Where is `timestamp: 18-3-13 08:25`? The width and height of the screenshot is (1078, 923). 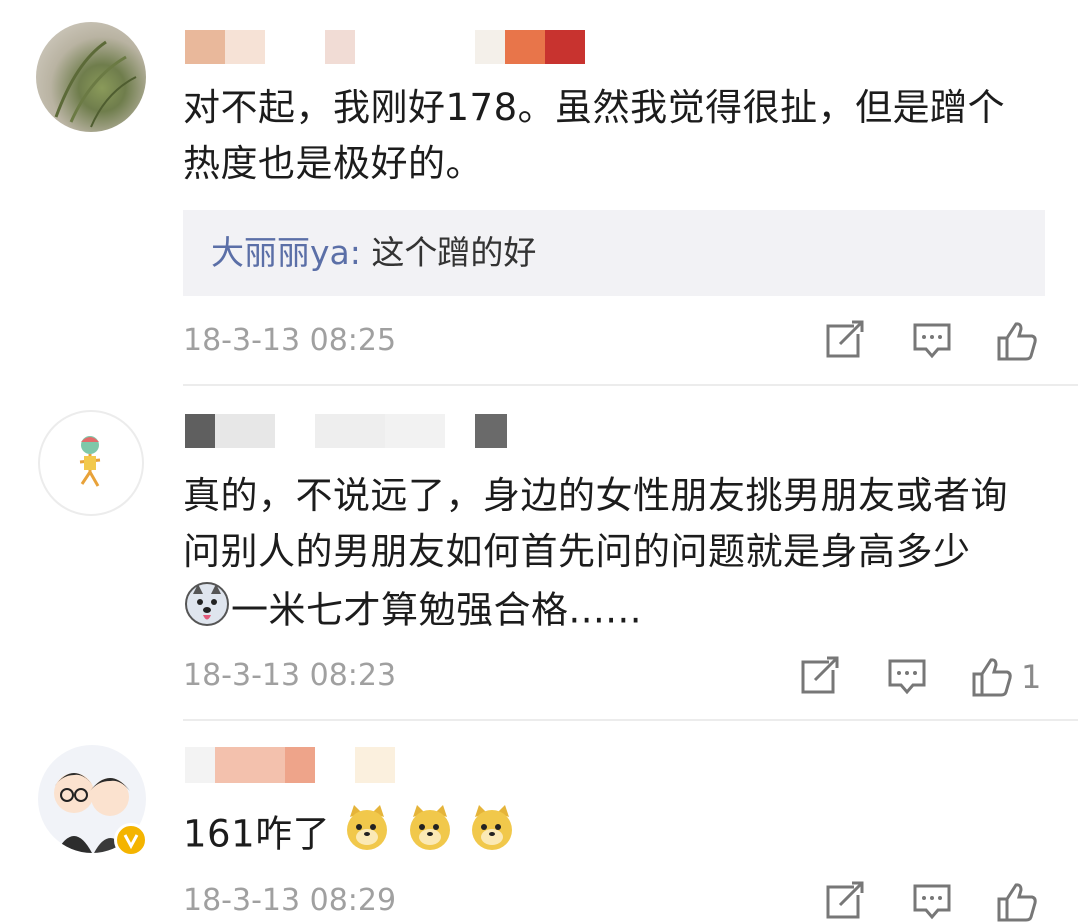 timestamp: 18-3-13 08:25 is located at coordinates (290, 340).